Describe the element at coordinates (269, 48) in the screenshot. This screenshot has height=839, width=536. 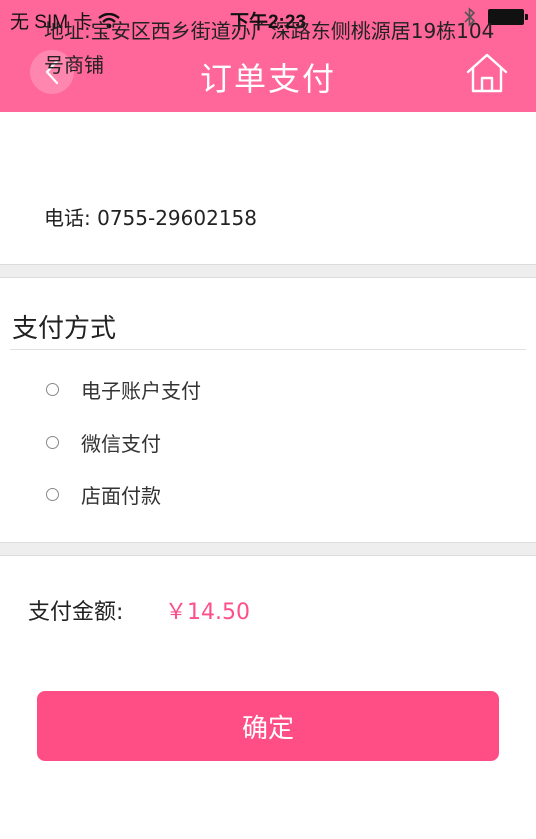
I see `store-address: 地址:宝安区西乡街道办广深路东侧桃源居19栋104号商铺` at that location.